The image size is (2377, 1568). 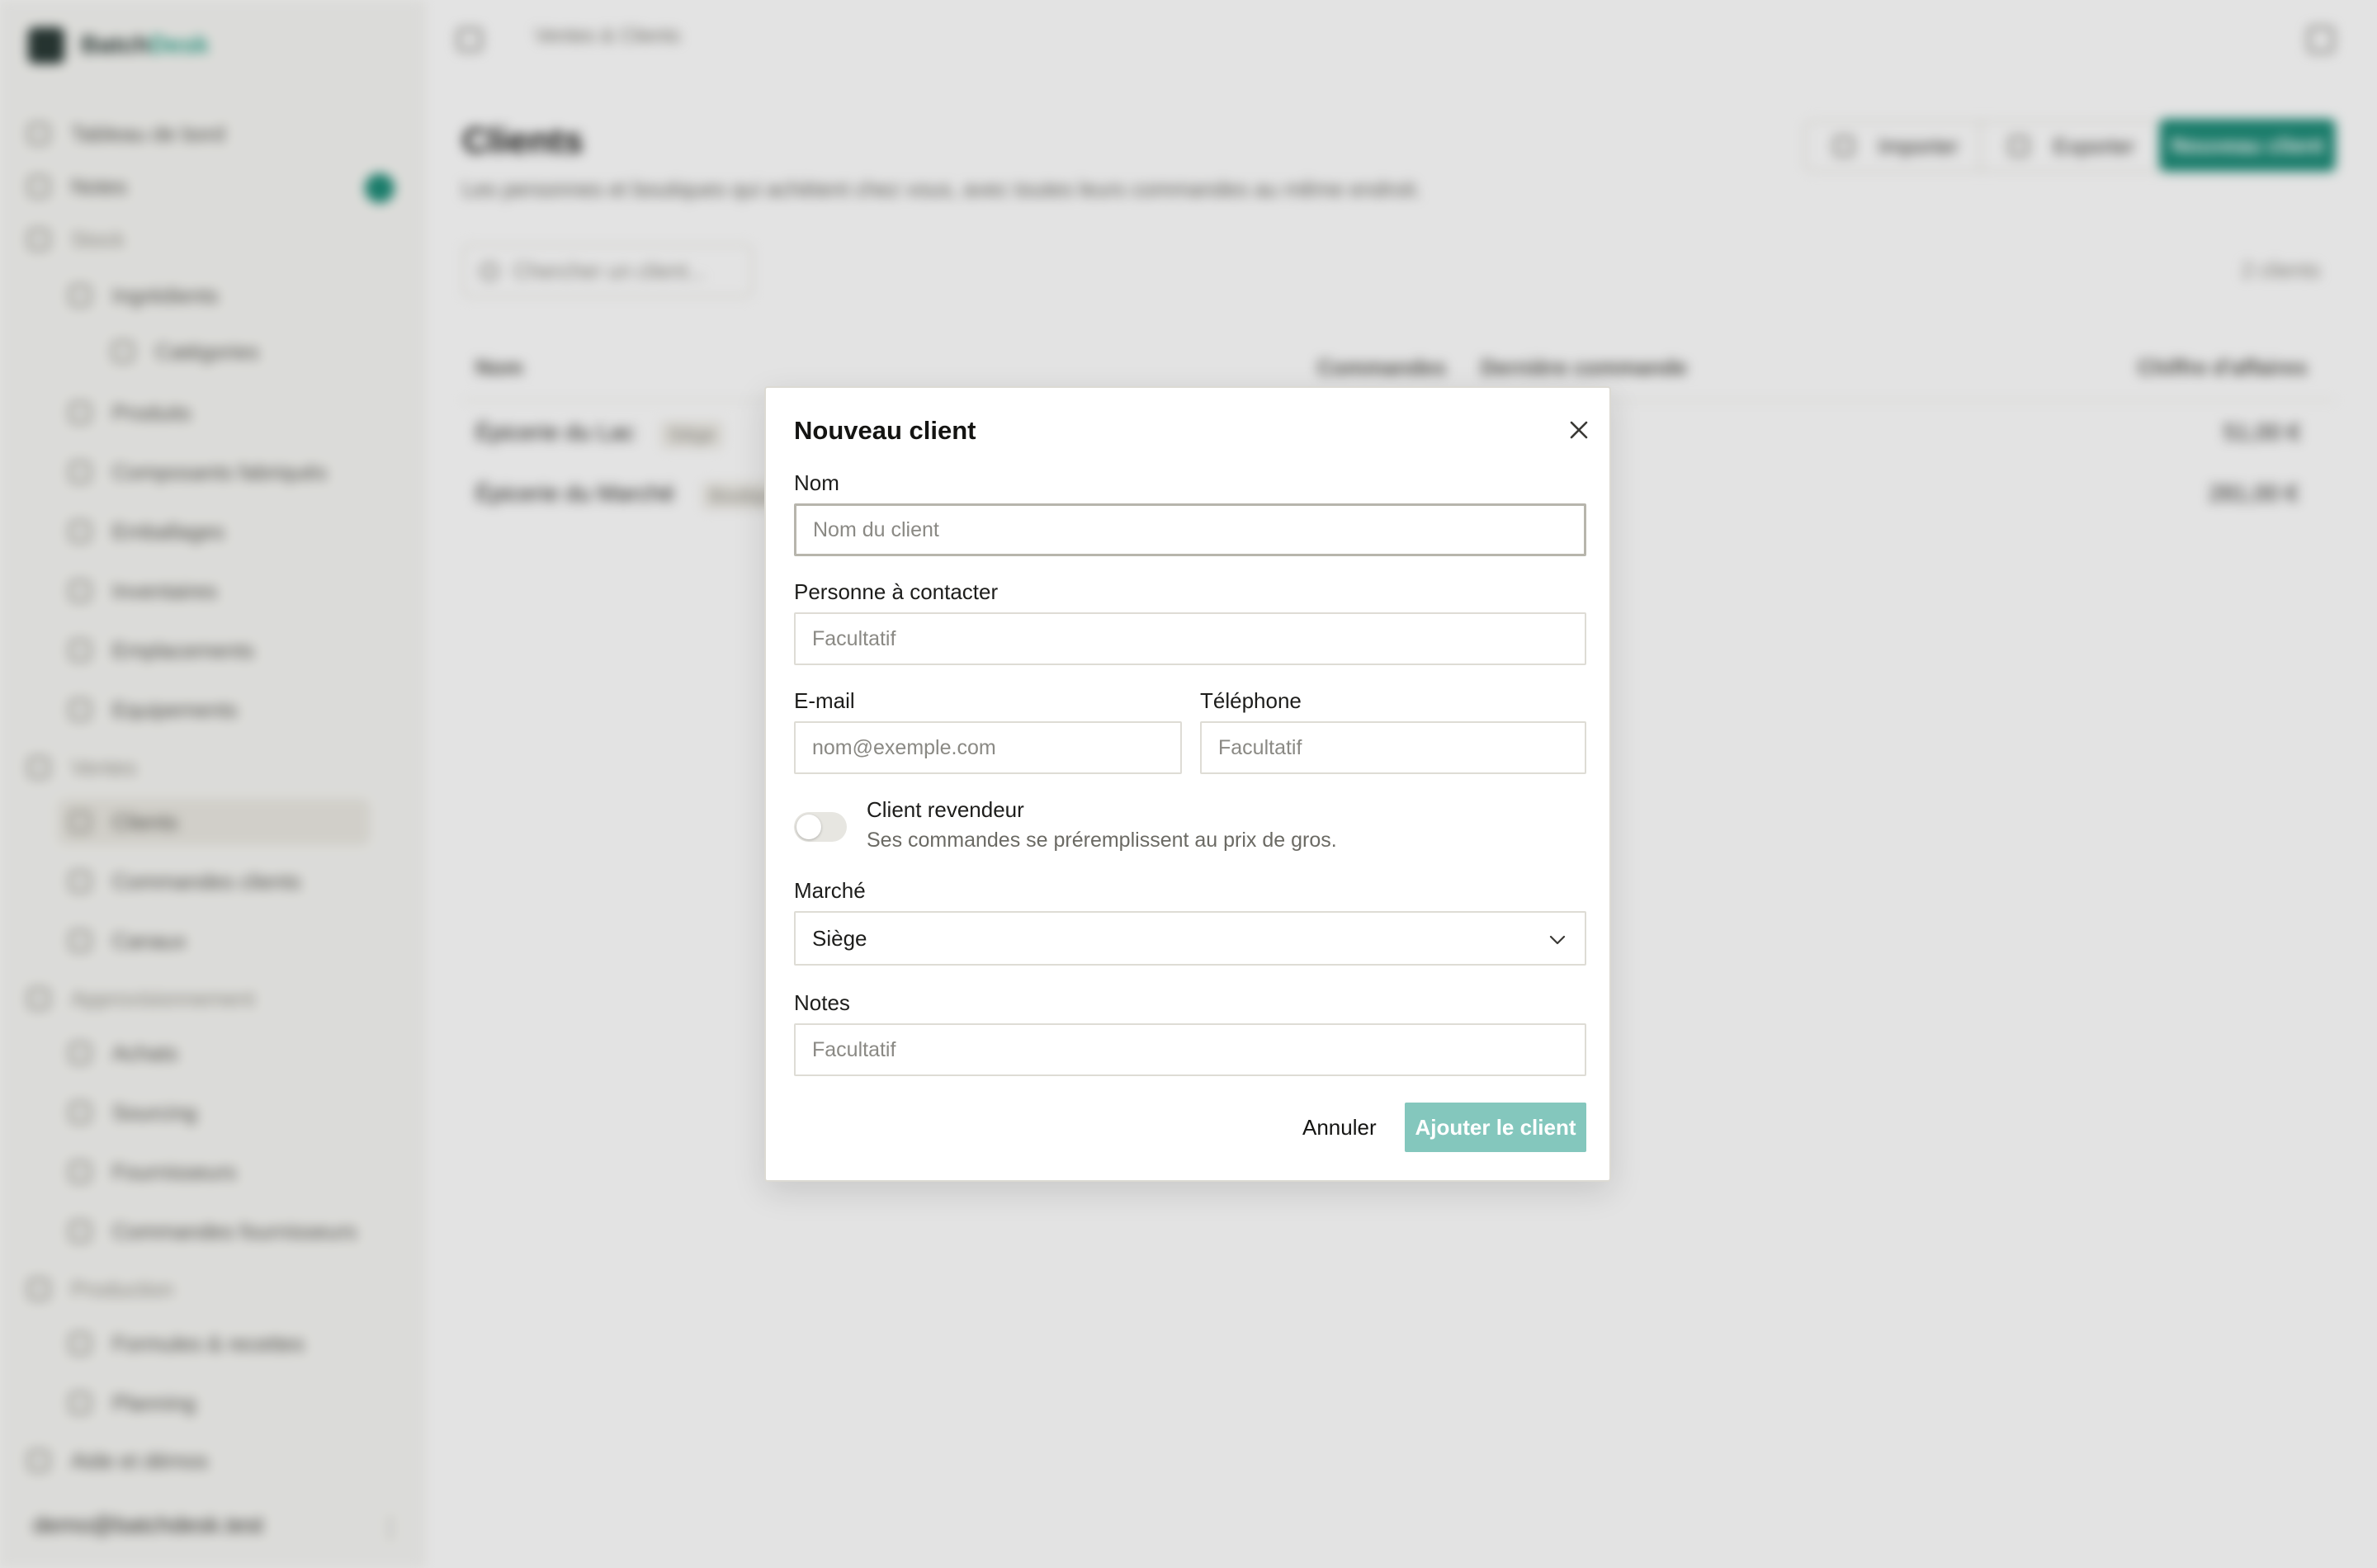 What do you see at coordinates (824, 700) in the screenshot?
I see `email-label: E-mail` at bounding box center [824, 700].